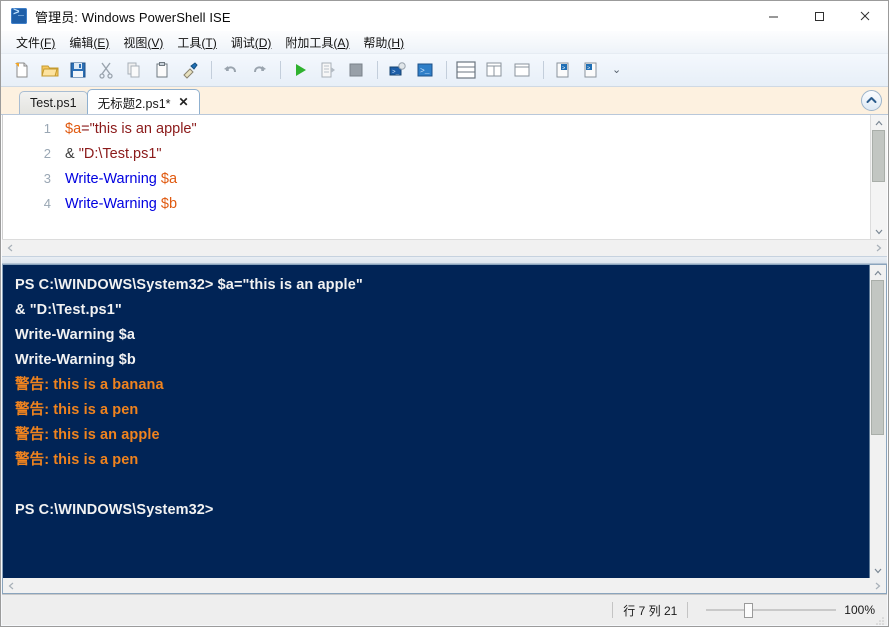 The height and width of the screenshot is (627, 889). Describe the element at coordinates (184, 102) in the screenshot. I see `tab-close-icon: ✕` at that location.